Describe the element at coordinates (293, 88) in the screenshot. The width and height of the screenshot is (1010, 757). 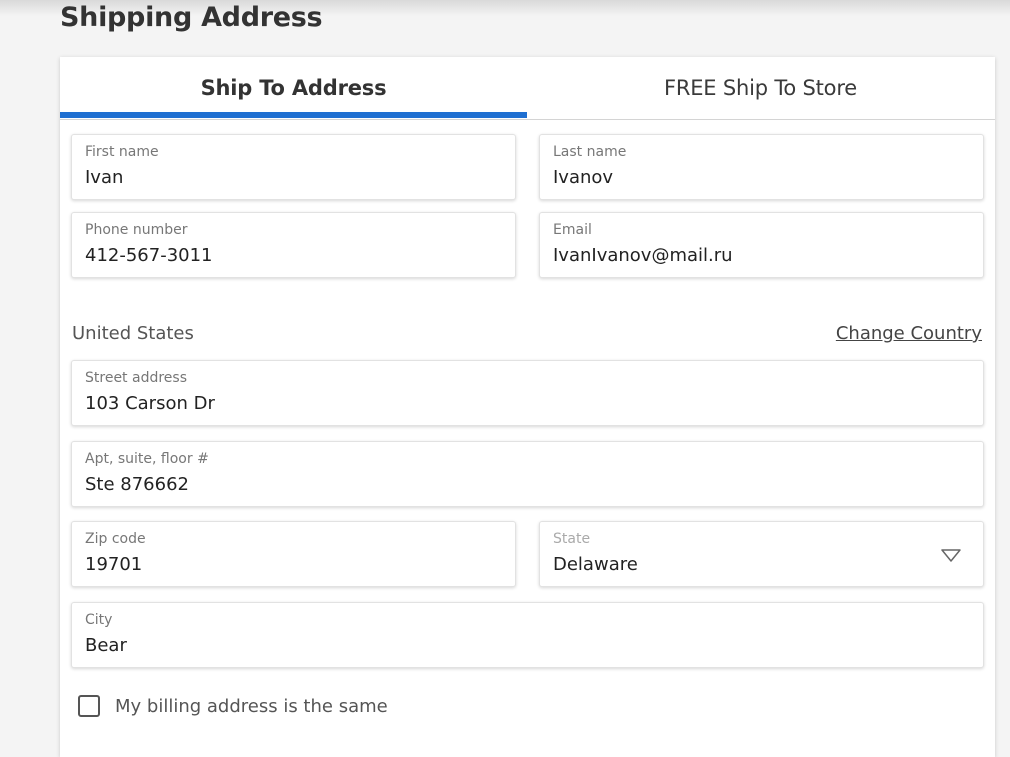
I see `tab-ship-to-address: Ship To Address` at that location.